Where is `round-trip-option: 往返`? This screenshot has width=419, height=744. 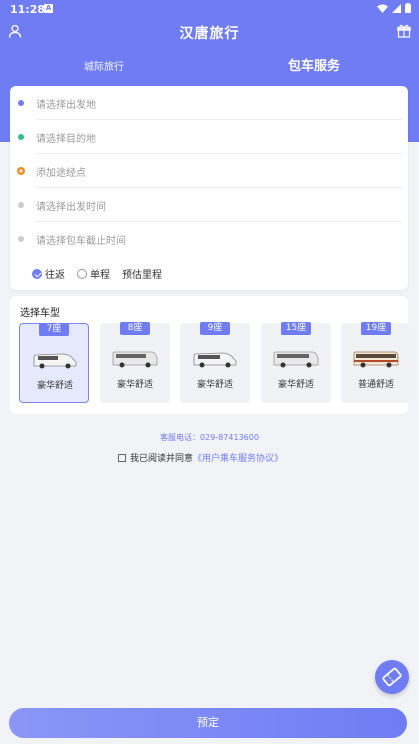
round-trip-option: 往返 is located at coordinates (48, 273).